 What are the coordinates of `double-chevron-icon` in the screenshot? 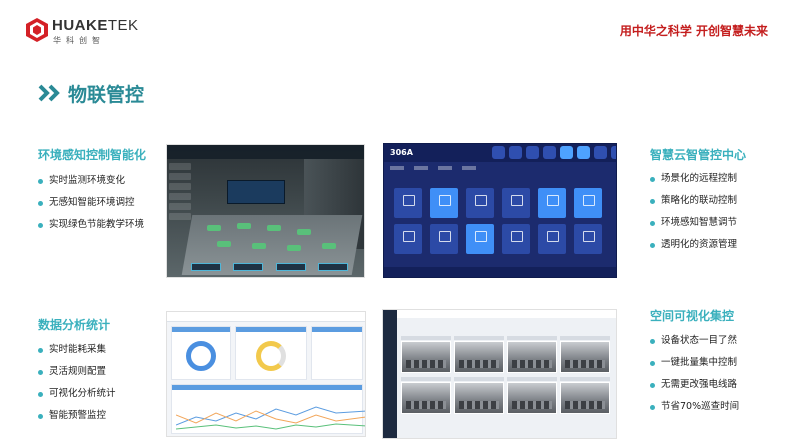 It's located at (49, 93).